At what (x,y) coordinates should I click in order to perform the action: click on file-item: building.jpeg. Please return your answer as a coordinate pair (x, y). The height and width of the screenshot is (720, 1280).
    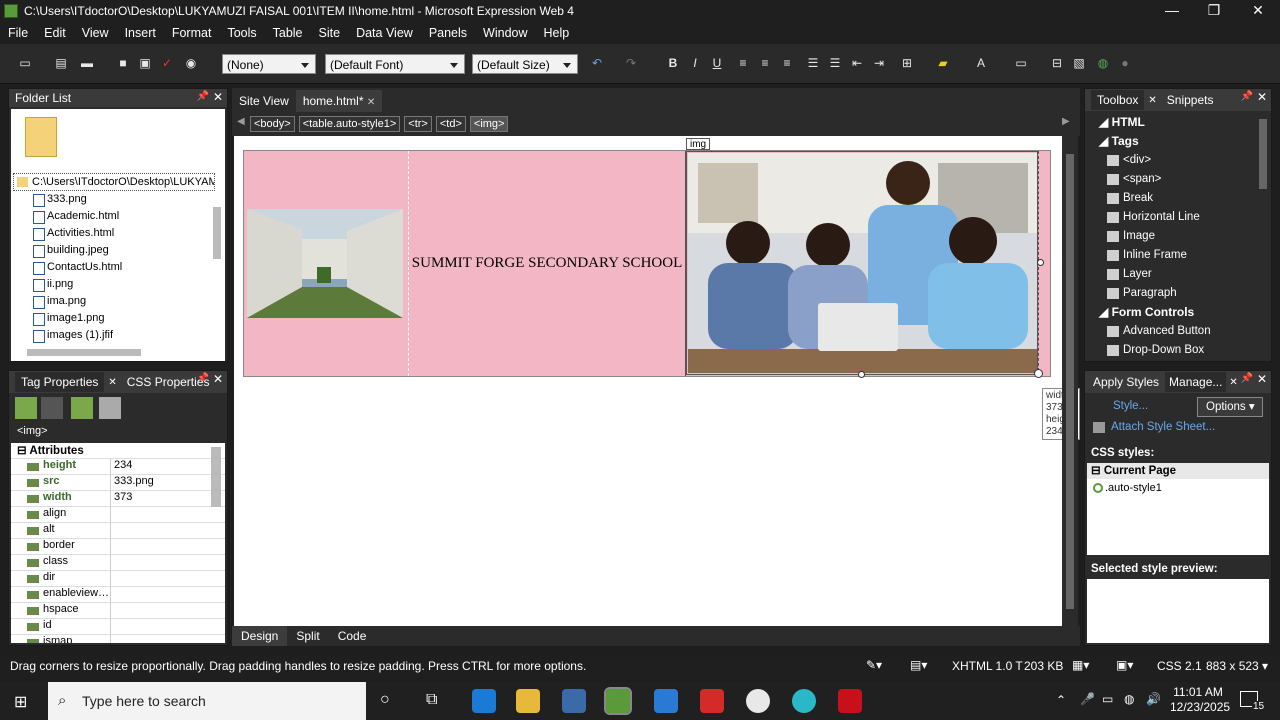
    Looking at the image, I should click on (120, 250).